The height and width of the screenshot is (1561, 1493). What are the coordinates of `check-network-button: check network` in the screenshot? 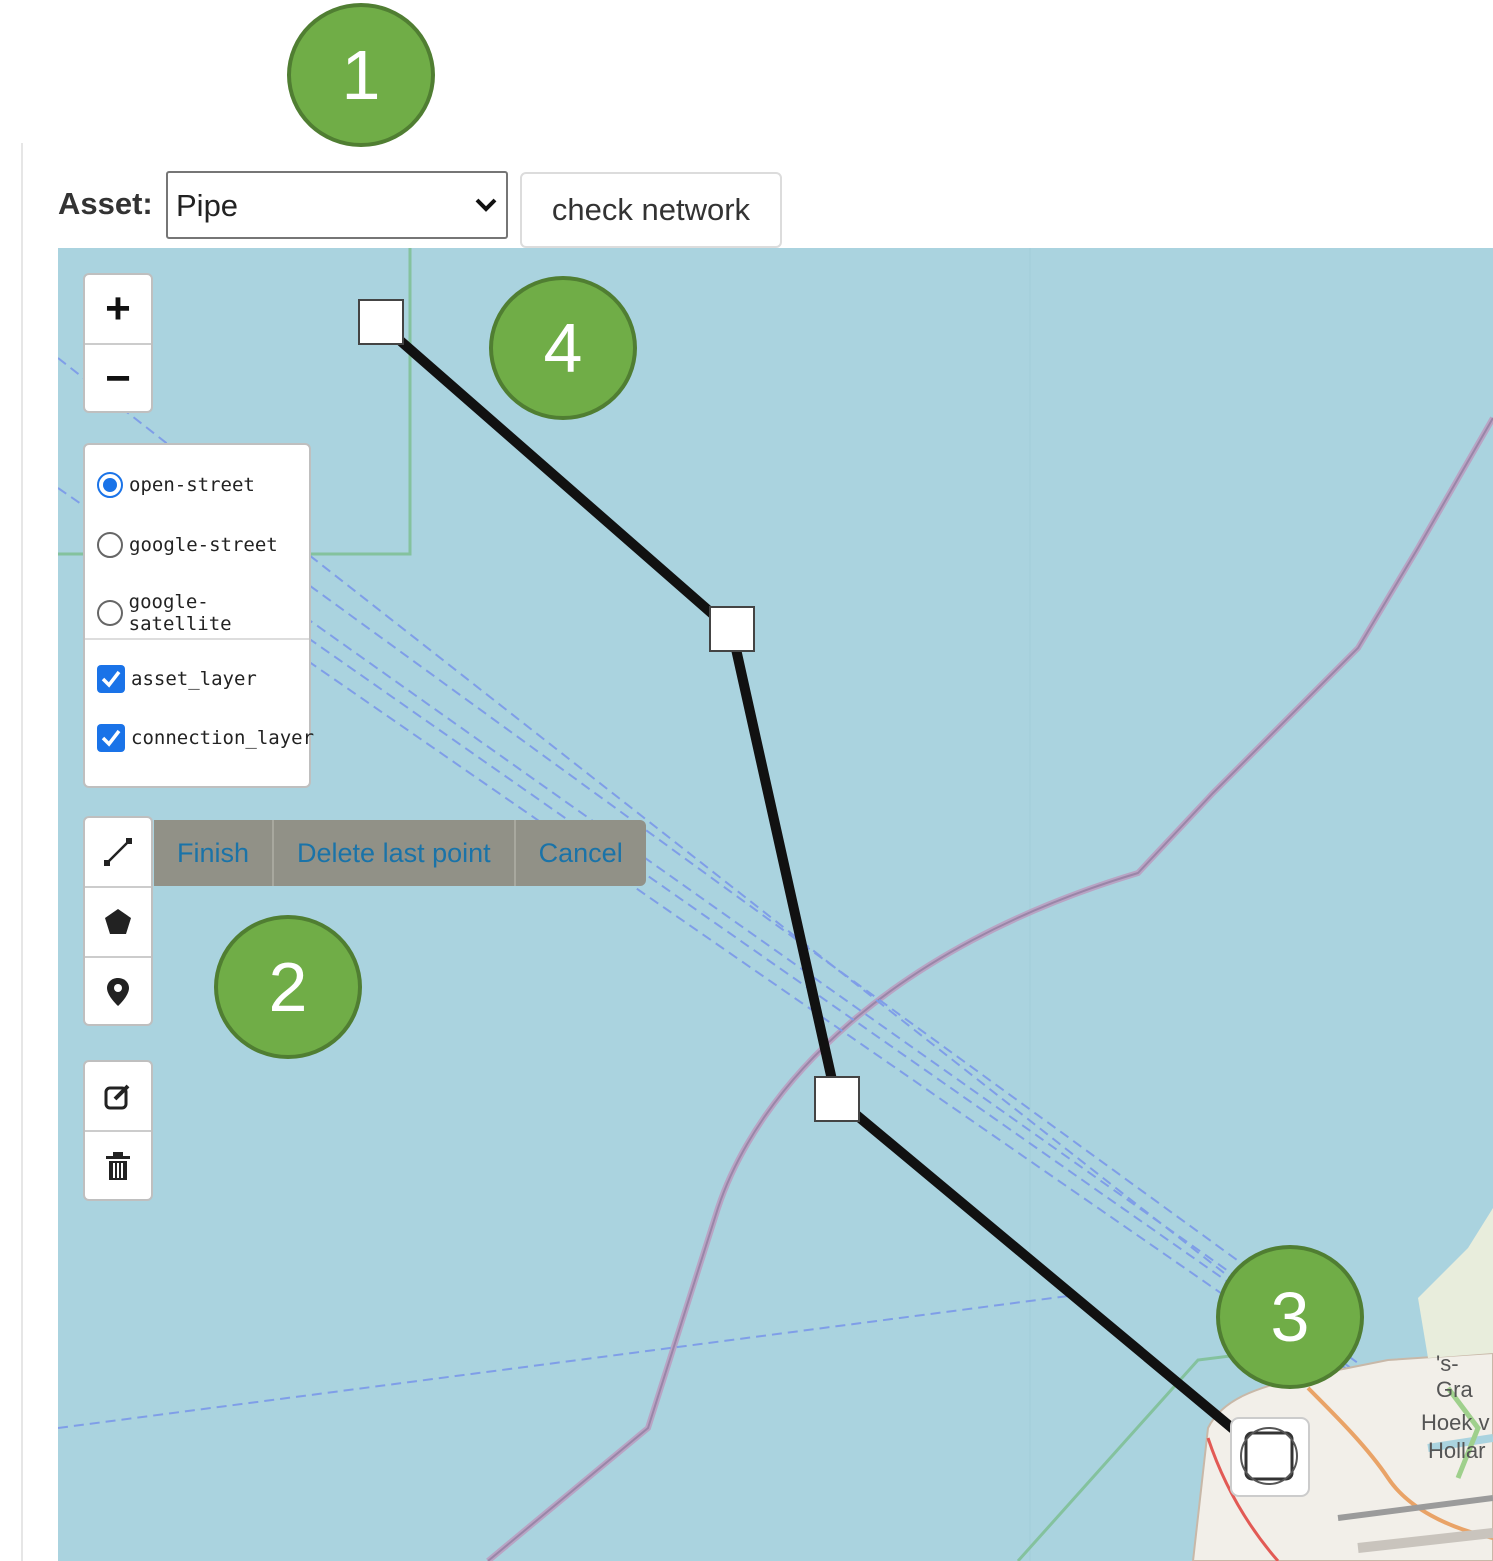 It's located at (651, 210).